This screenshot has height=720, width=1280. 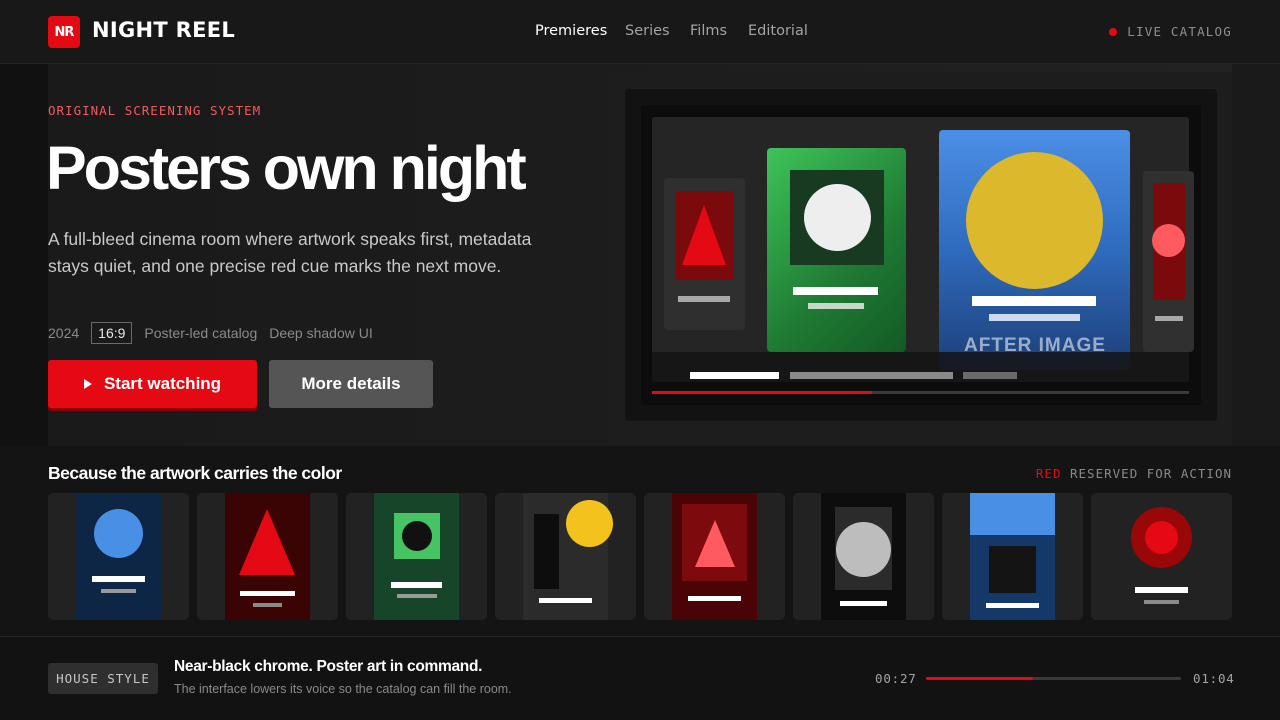 What do you see at coordinates (24, 255) in the screenshot?
I see `hero-left-edge` at bounding box center [24, 255].